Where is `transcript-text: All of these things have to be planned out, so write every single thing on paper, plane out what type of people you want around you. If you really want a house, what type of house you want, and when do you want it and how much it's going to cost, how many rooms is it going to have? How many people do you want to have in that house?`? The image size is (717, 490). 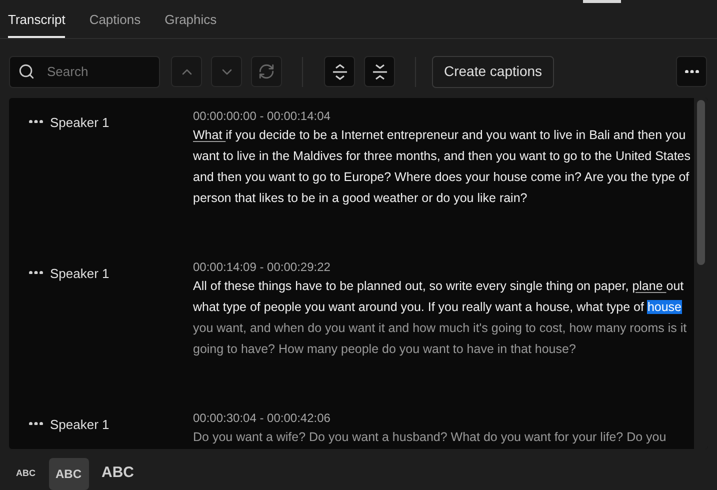
transcript-text: All of these things have to be planned out, so write every single thing on paper, plane out what type of people you want around you. If you really want a house, what type of house you want, and when do you want it and how much it's going to cost, how many rooms is it going to have? How many people do you want to have in that house? is located at coordinates (440, 318).